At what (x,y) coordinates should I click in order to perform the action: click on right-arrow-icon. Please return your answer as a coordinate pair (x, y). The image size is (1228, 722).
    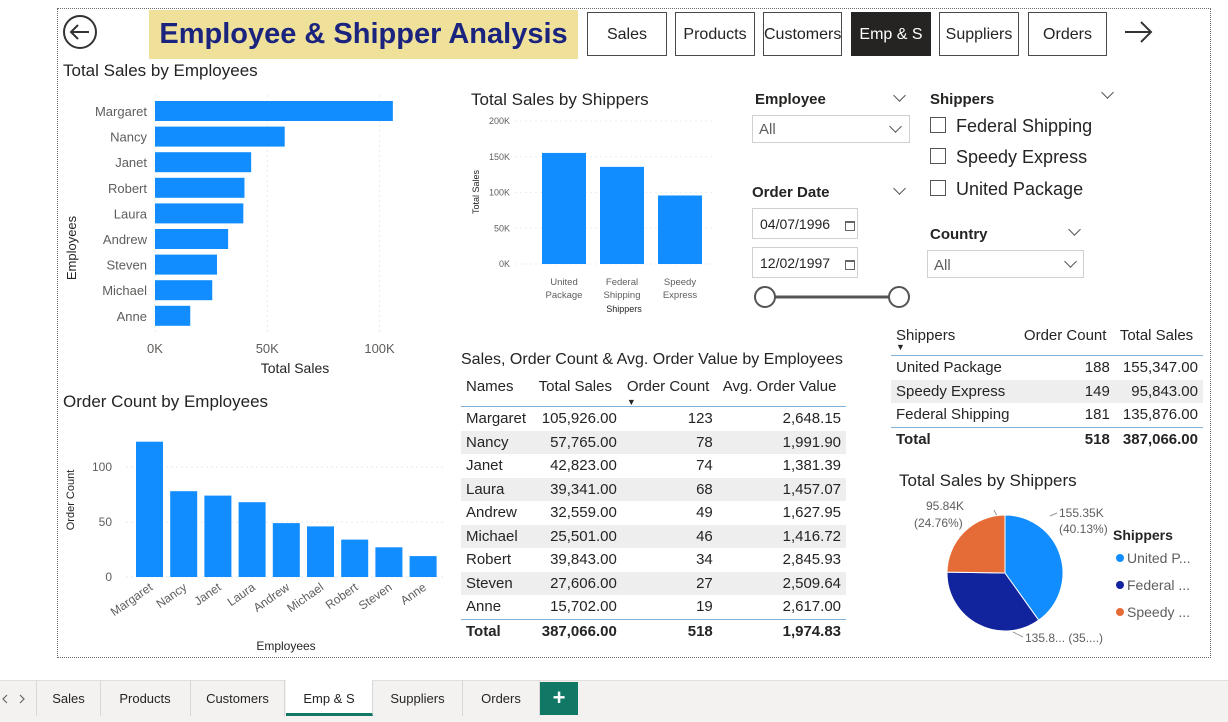
    Looking at the image, I should click on (1139, 32).